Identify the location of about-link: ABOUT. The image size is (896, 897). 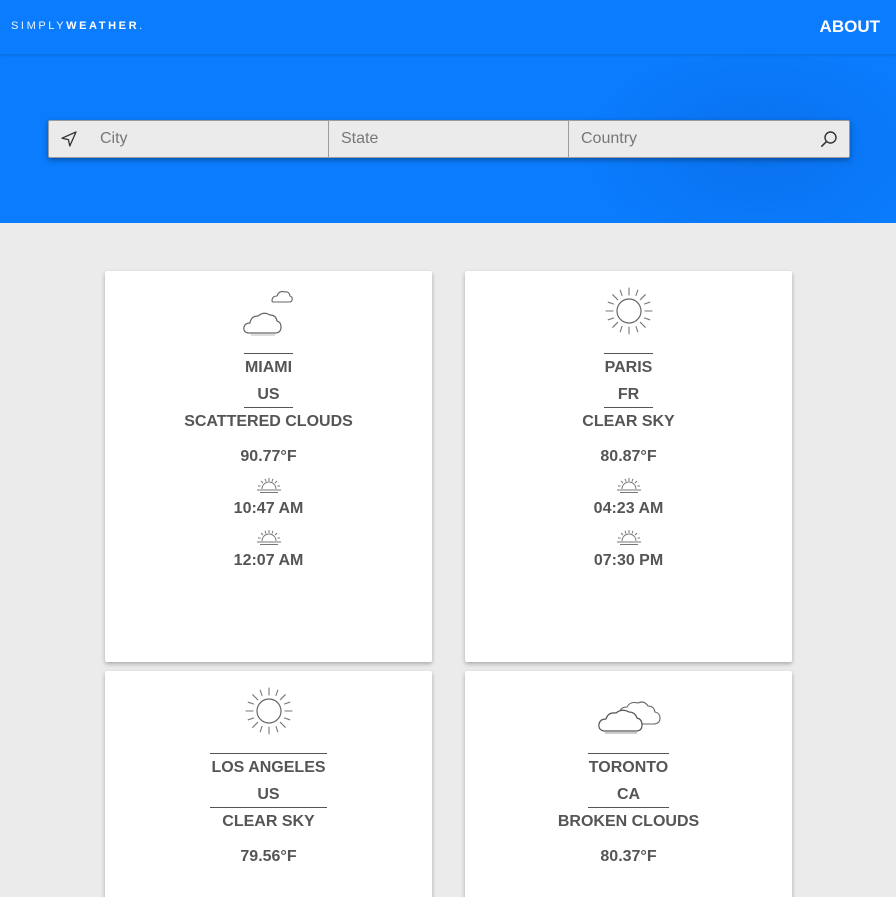
(850, 27).